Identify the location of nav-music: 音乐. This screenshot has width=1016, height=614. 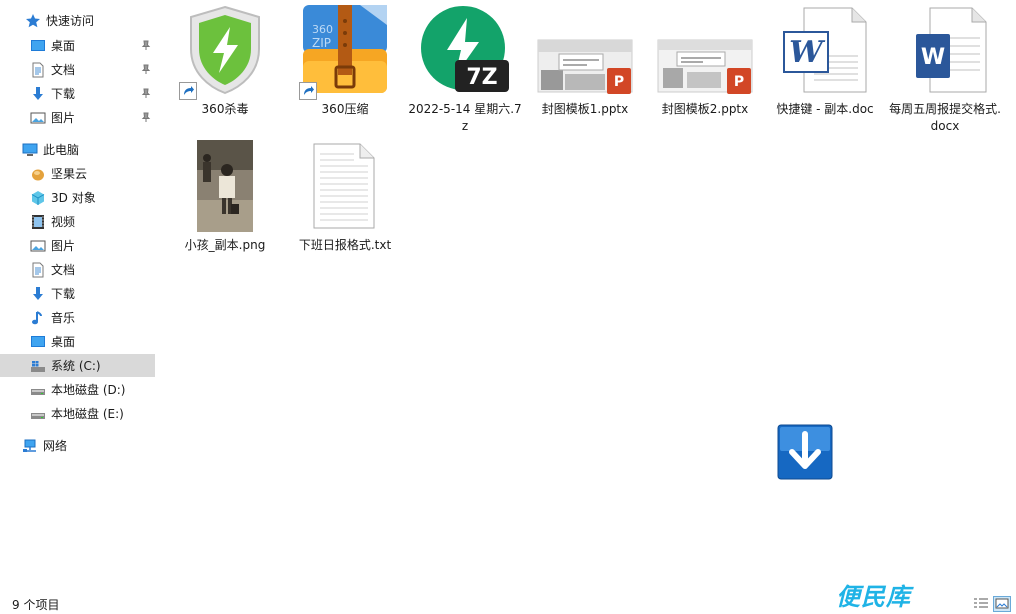
(77, 317).